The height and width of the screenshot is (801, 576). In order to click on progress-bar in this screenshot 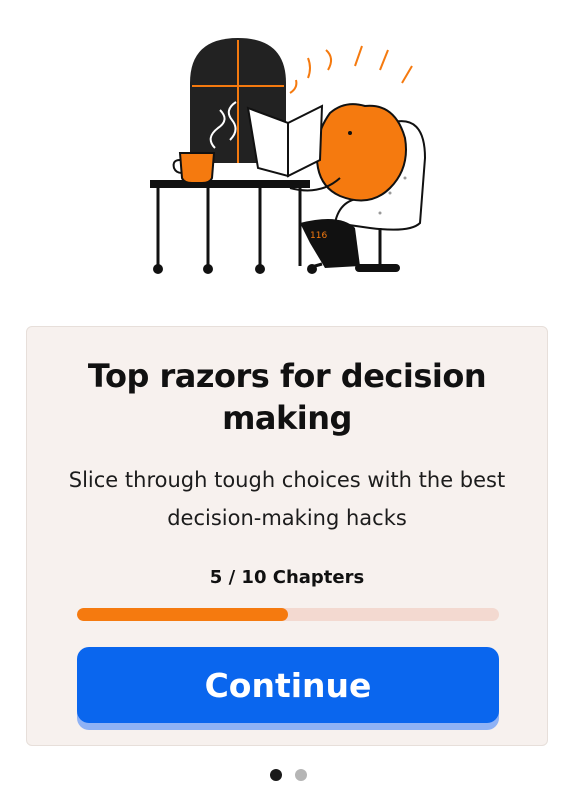, I will do `click(288, 614)`.